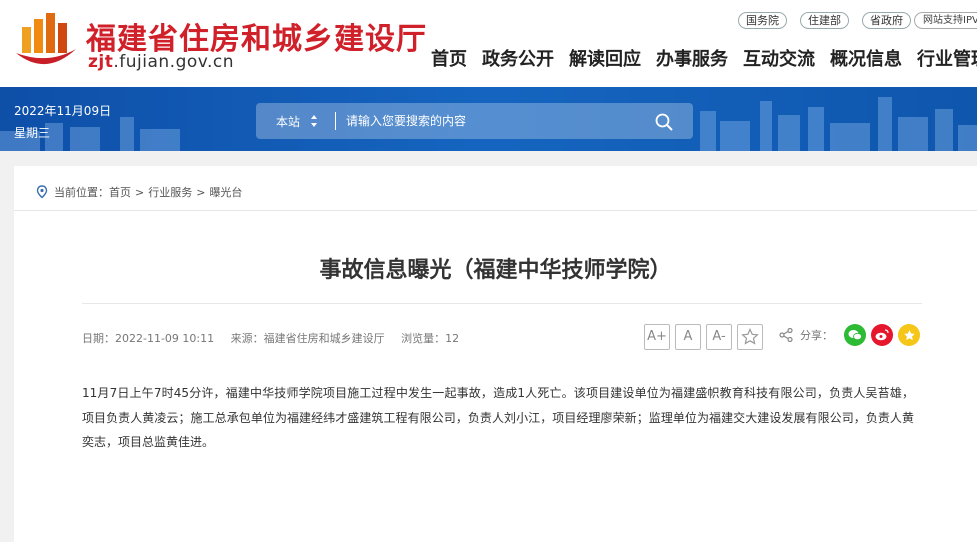 This screenshot has width=977, height=542. I want to click on breadcrumb-exposure: 曝光台, so click(225, 192).